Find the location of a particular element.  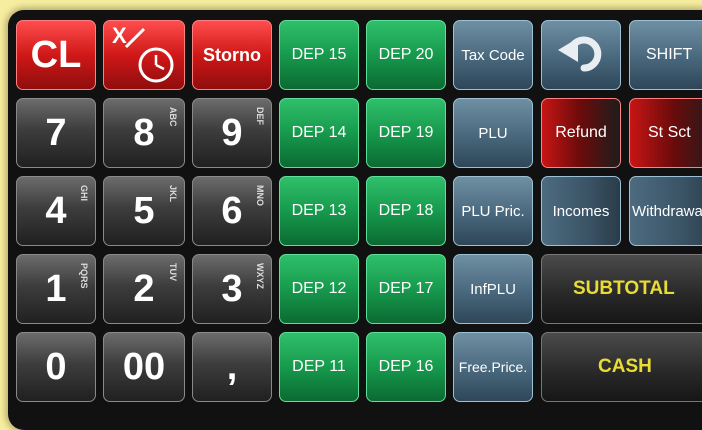

tax-code-button: Tax Code is located at coordinates (493, 55).